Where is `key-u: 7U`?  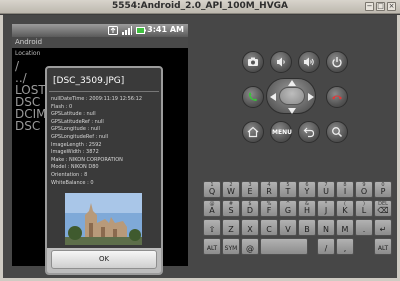
key-u: 7U is located at coordinates (326, 189).